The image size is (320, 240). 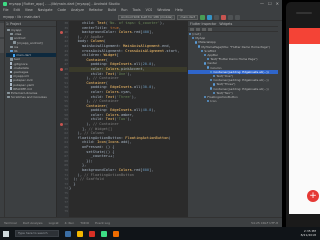 What do you see at coordinates (262, 3) in the screenshot?
I see `minimize-button: —` at bounding box center [262, 3].